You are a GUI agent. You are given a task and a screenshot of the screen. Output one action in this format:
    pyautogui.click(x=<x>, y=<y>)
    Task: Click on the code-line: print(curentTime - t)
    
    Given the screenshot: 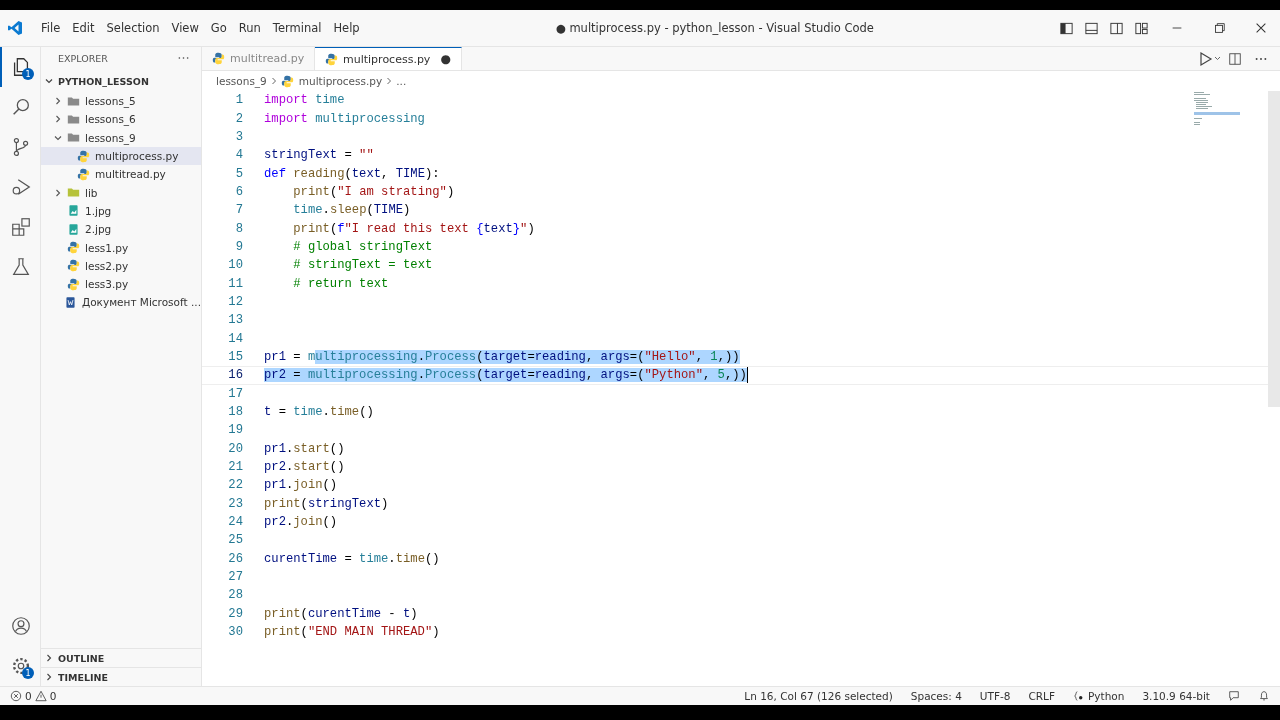 What is the action you would take?
    pyautogui.click(x=341, y=613)
    